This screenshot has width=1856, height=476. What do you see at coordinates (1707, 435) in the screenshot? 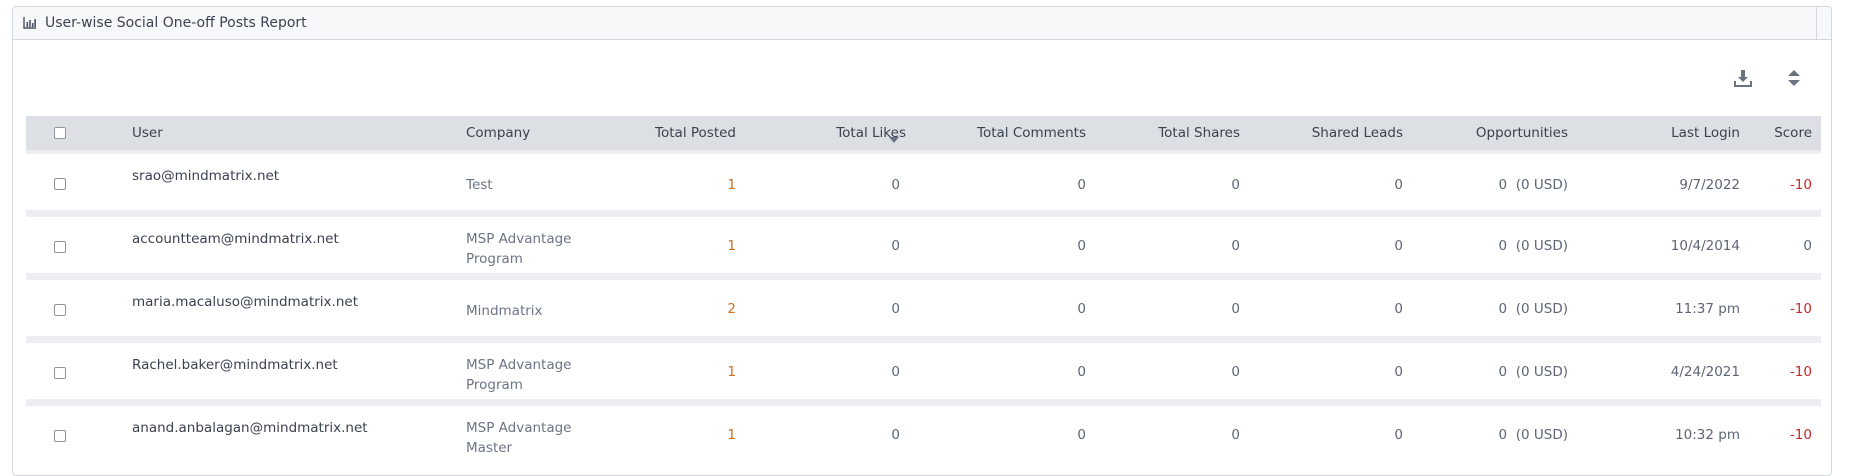
I see `last-login-value: 10:32 pm` at bounding box center [1707, 435].